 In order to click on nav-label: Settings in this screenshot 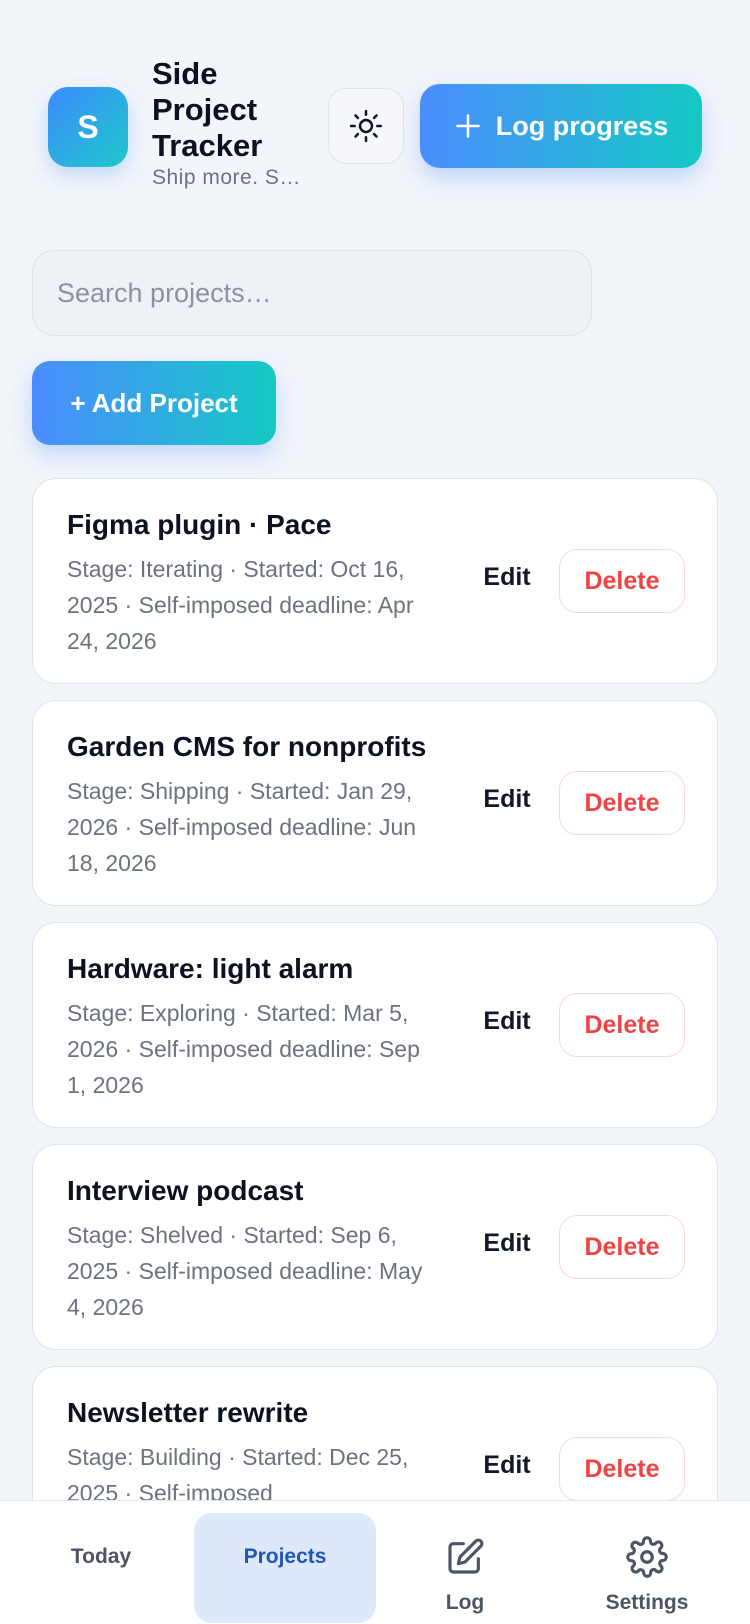, I will do `click(647, 1602)`.